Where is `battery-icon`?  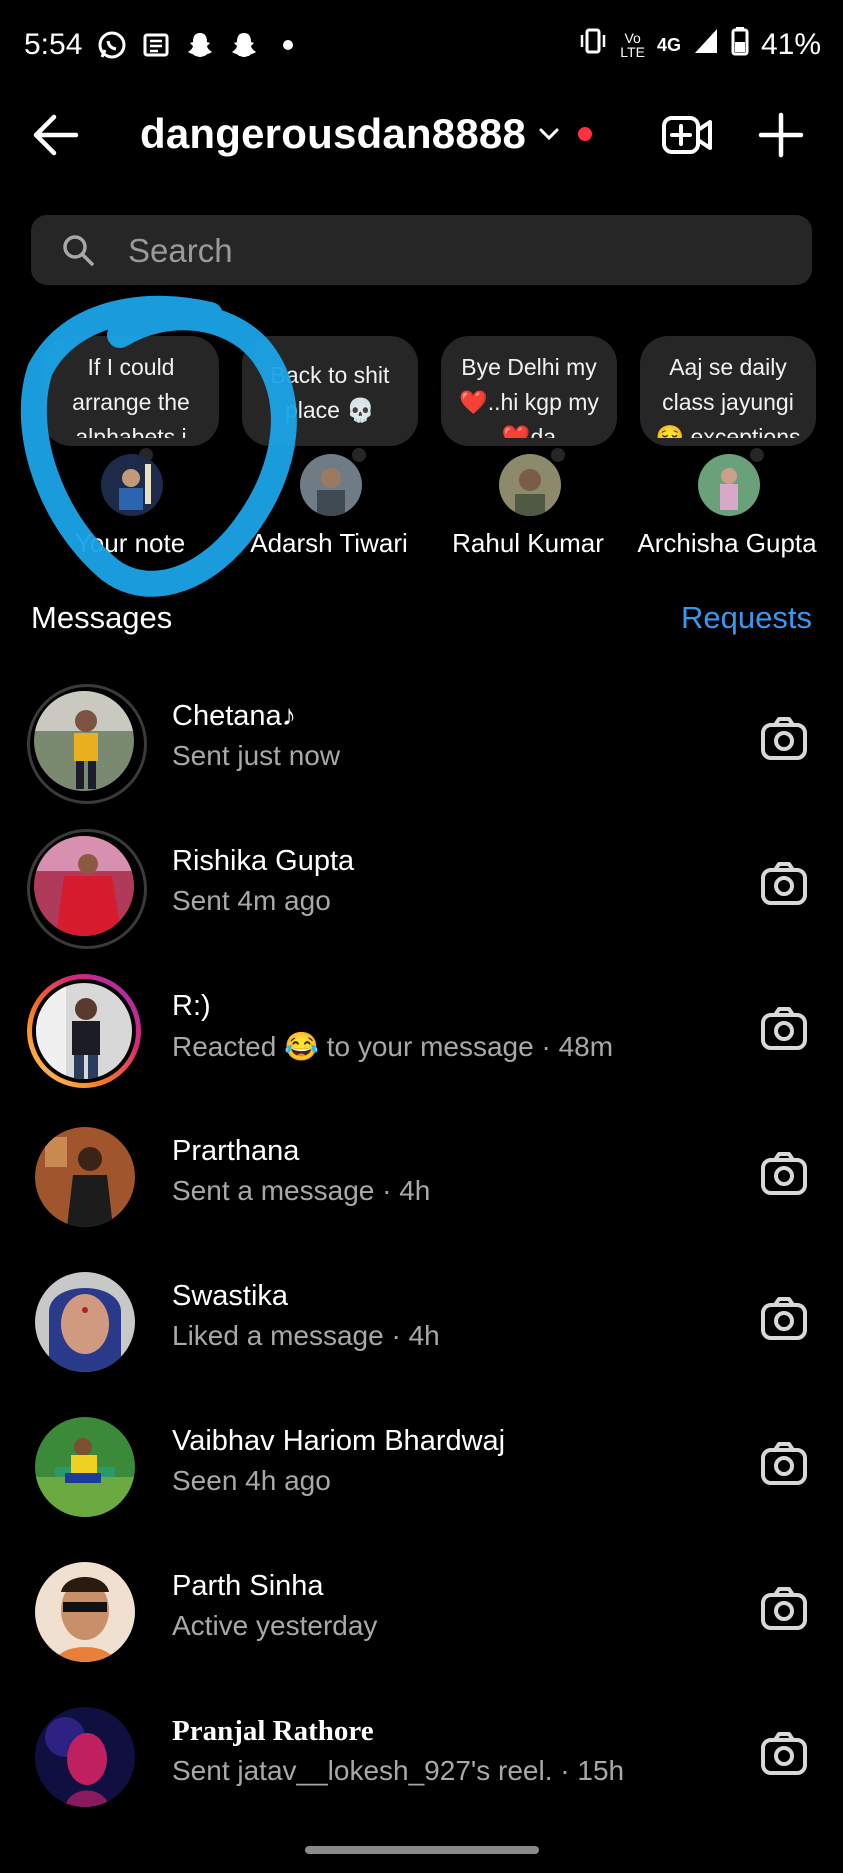
battery-icon is located at coordinates (740, 45).